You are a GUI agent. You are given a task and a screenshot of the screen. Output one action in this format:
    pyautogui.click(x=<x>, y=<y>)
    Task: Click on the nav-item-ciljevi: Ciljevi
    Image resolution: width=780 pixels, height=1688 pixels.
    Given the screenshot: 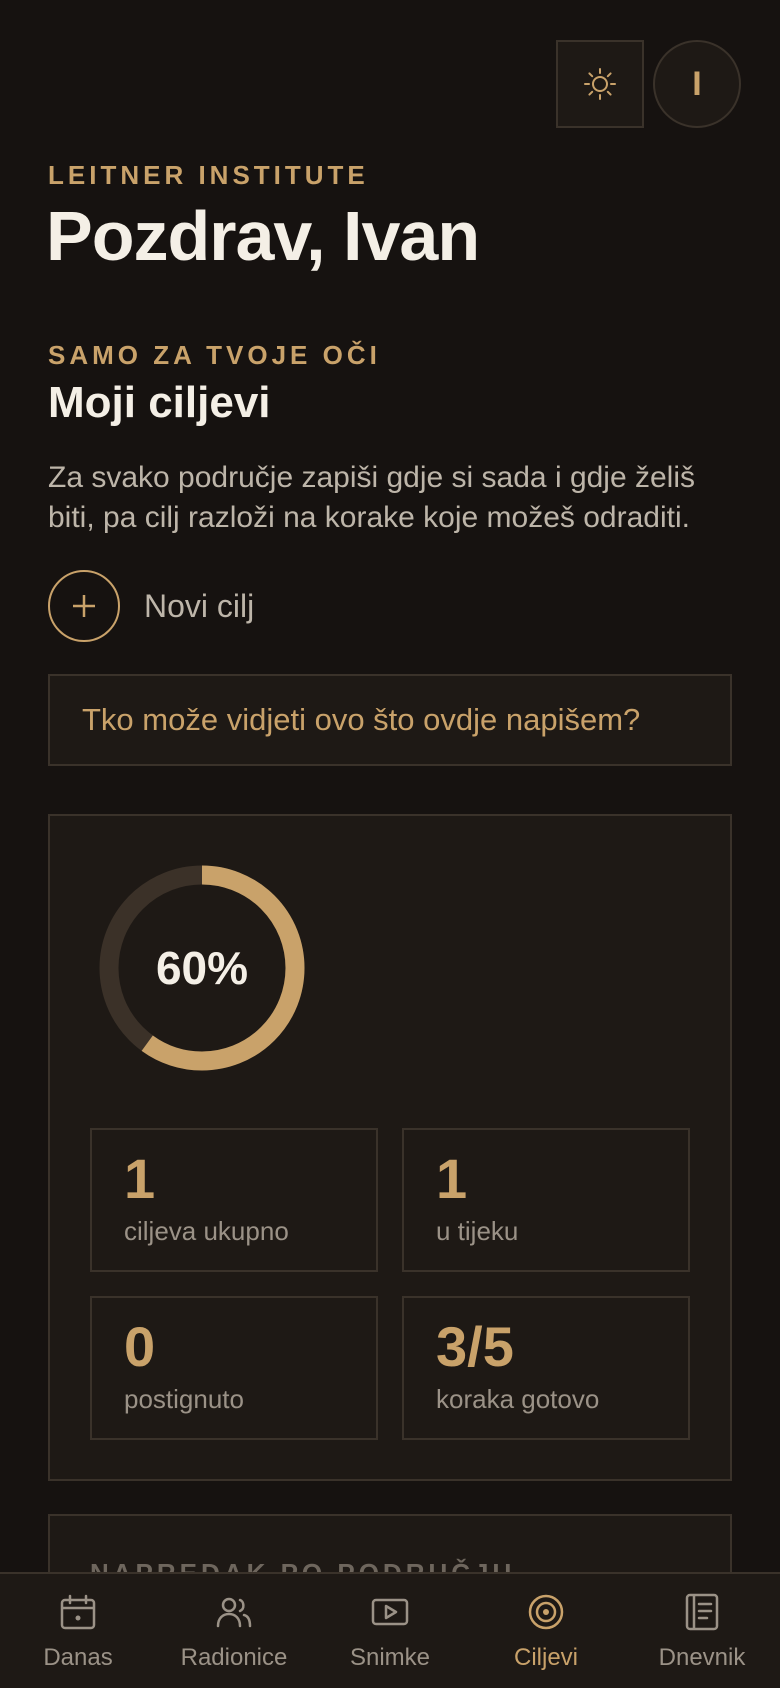 What is the action you would take?
    pyautogui.click(x=546, y=1631)
    